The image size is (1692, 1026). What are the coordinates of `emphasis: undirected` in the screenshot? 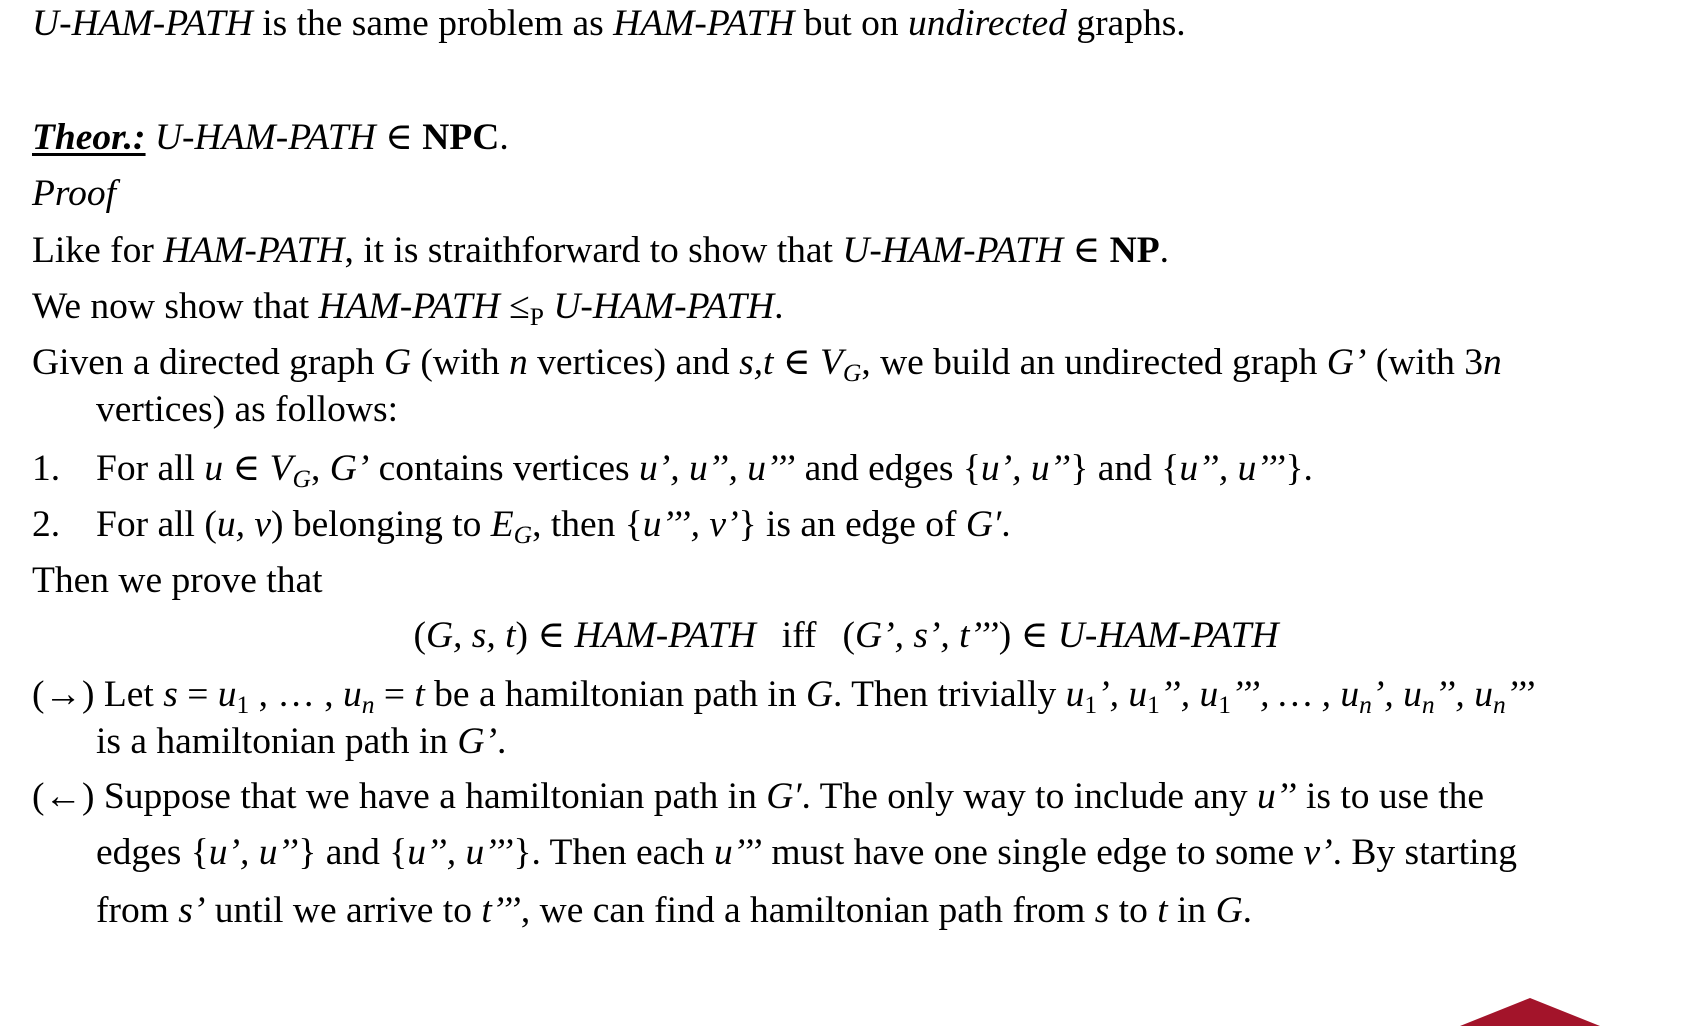 It's located at (987, 23).